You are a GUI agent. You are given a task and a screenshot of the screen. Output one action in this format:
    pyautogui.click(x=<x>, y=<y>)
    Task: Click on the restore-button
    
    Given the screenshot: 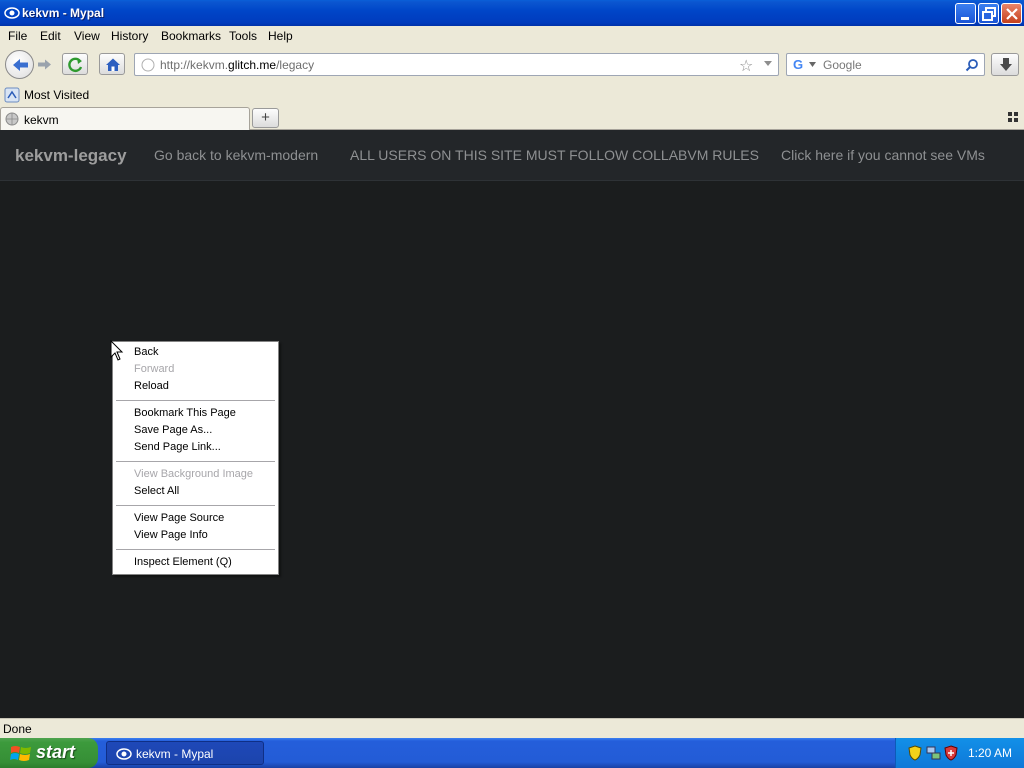 What is the action you would take?
    pyautogui.click(x=988, y=13)
    